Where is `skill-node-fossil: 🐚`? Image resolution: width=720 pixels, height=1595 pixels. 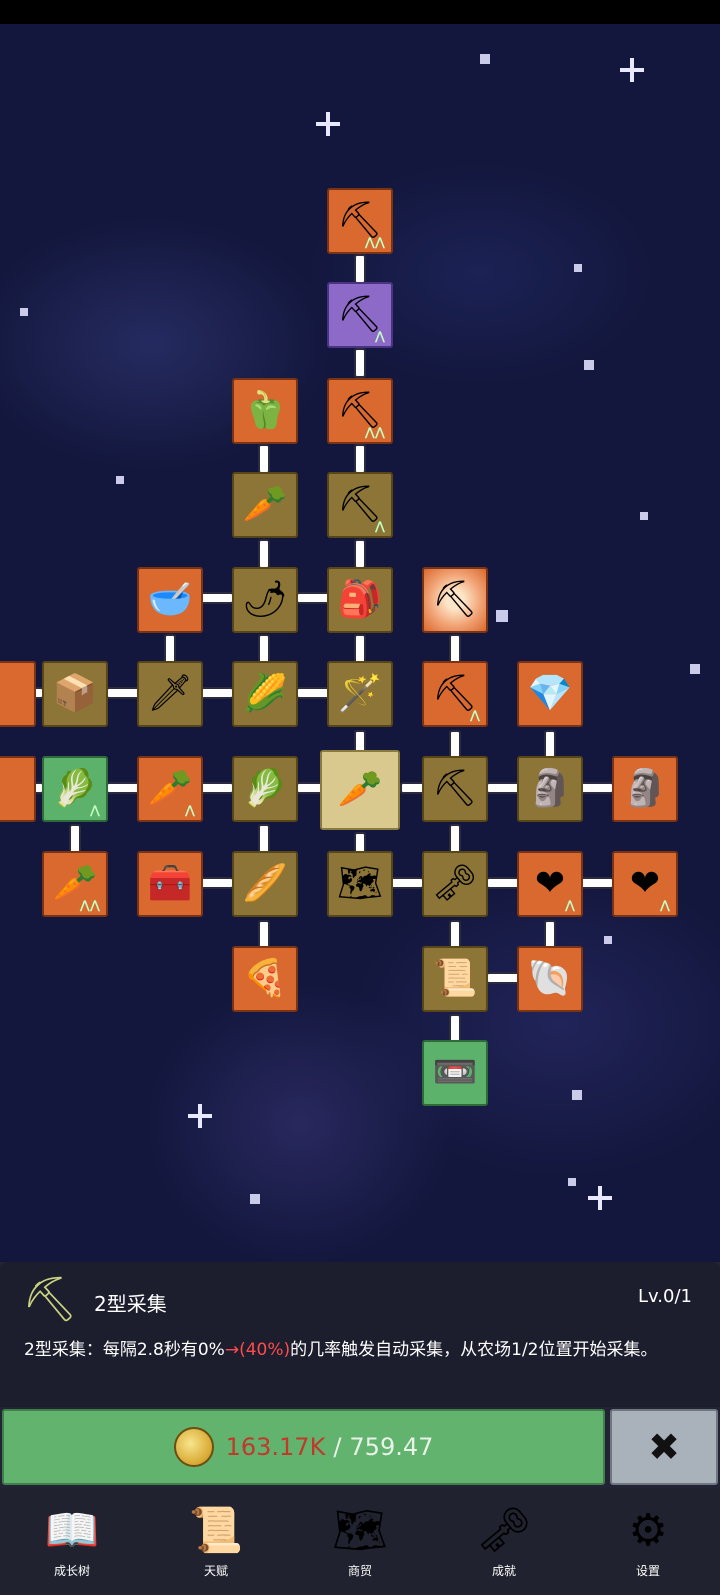 skill-node-fossil: 🐚 is located at coordinates (550, 979).